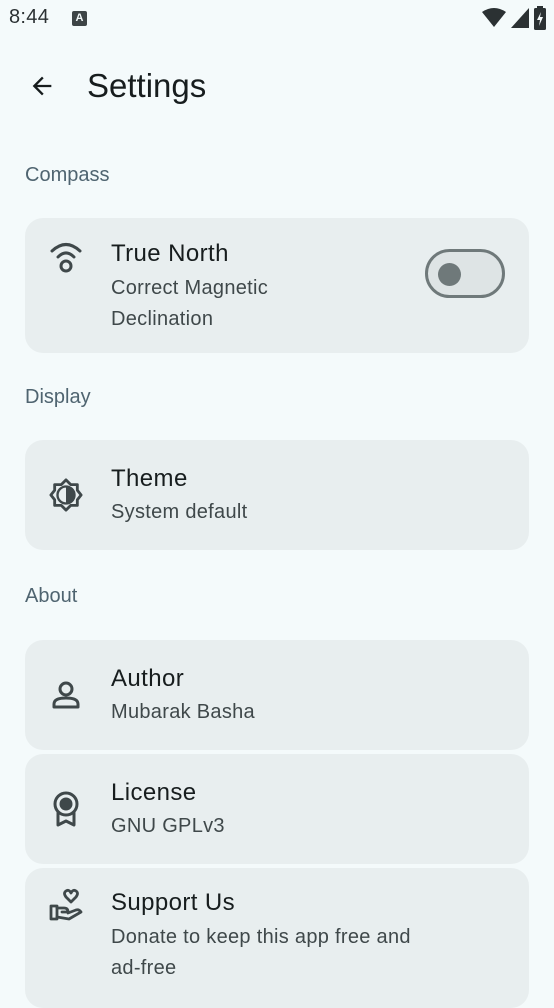 Image resolution: width=554 pixels, height=1008 pixels. I want to click on arrow-back-icon, so click(42, 86).